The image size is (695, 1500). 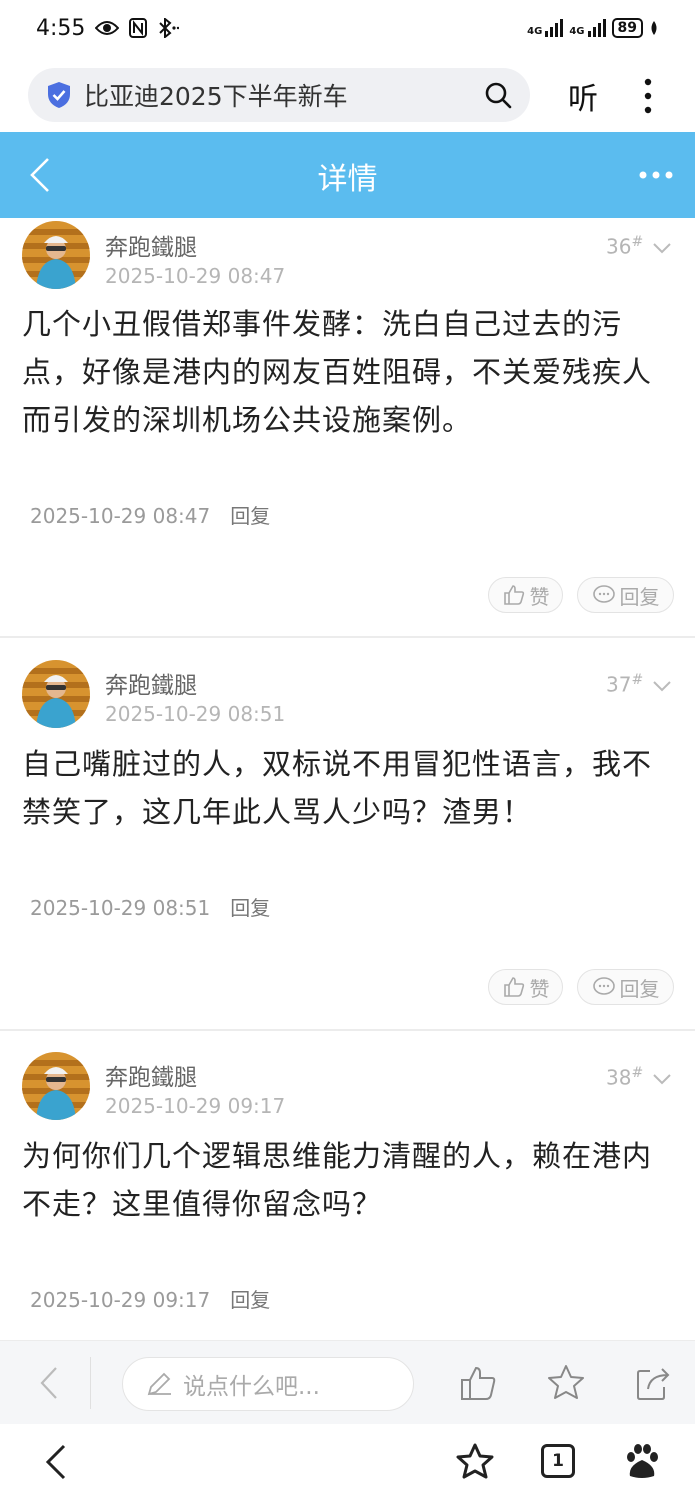 I want to click on comment-meta: 2025-10-29 08:47 回复, so click(x=150, y=516).